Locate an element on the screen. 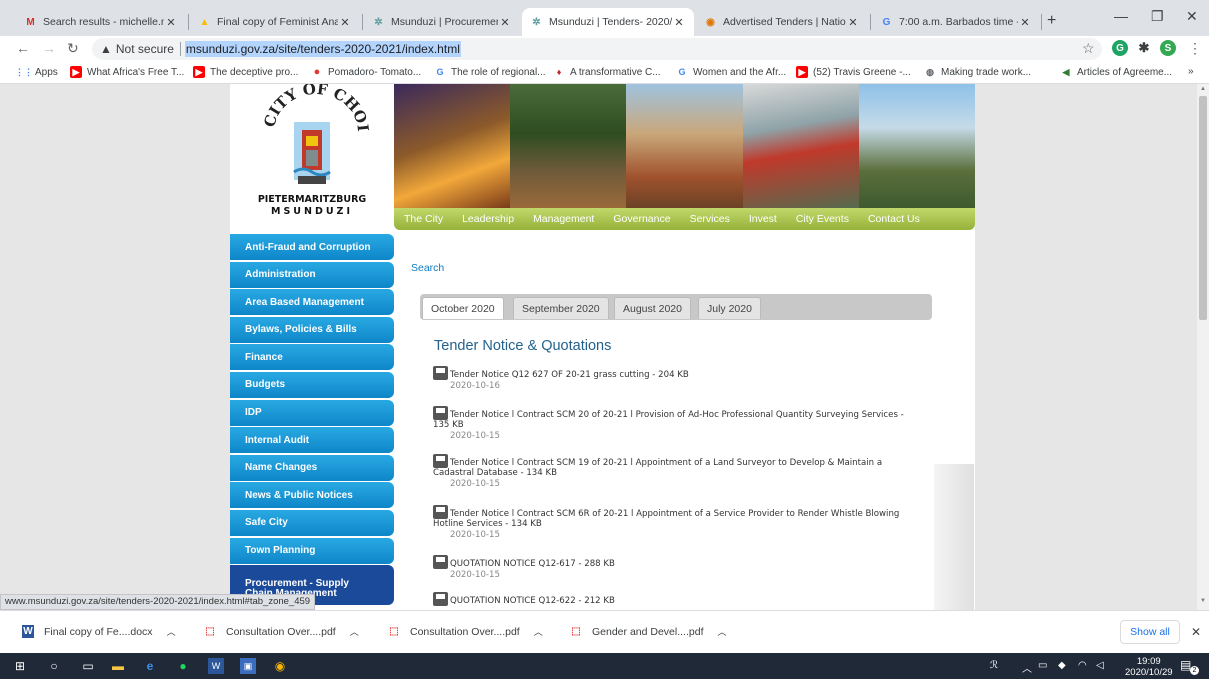 This screenshot has height=679, width=1209. browser-tab: ▲ Final copy of Feminist Analy ✕ is located at coordinates (275, 22).